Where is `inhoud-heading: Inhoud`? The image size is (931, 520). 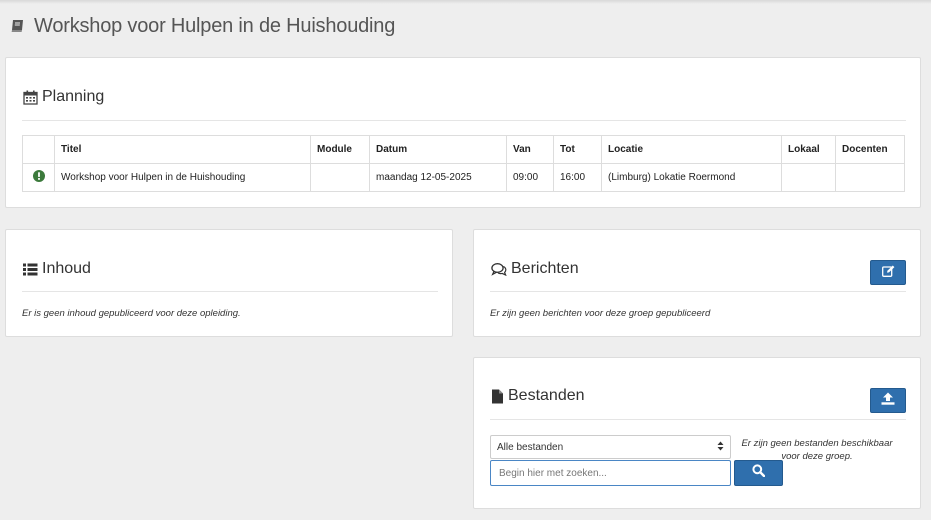 inhoud-heading: Inhoud is located at coordinates (57, 269).